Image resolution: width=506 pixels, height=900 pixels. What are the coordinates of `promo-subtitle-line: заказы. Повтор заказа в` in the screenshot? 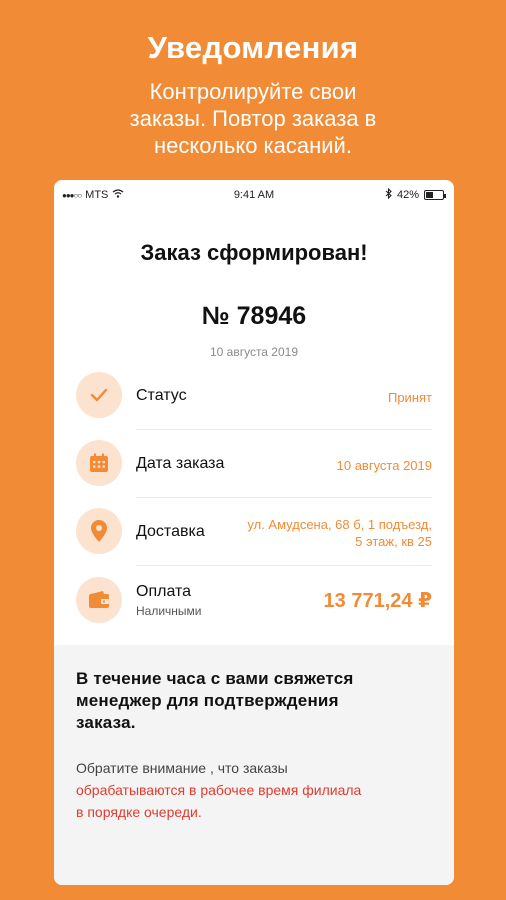 It's located at (253, 118).